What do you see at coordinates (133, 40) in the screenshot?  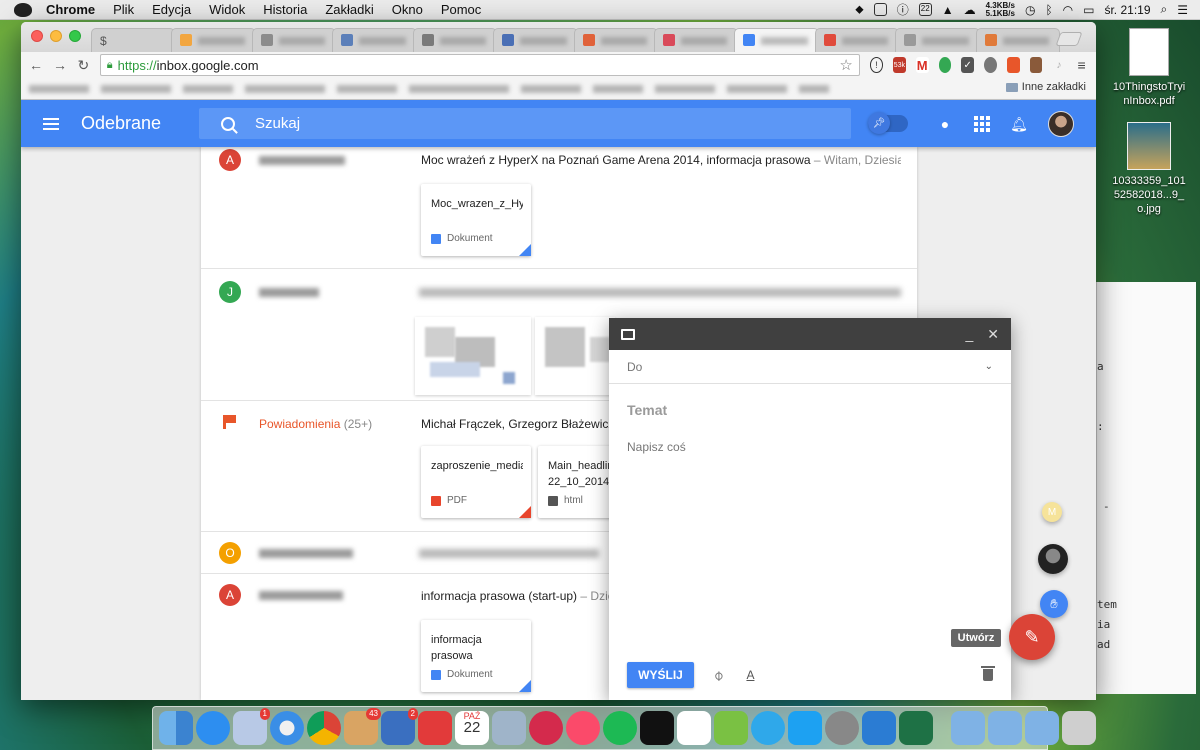 I see `browser-tab: $` at bounding box center [133, 40].